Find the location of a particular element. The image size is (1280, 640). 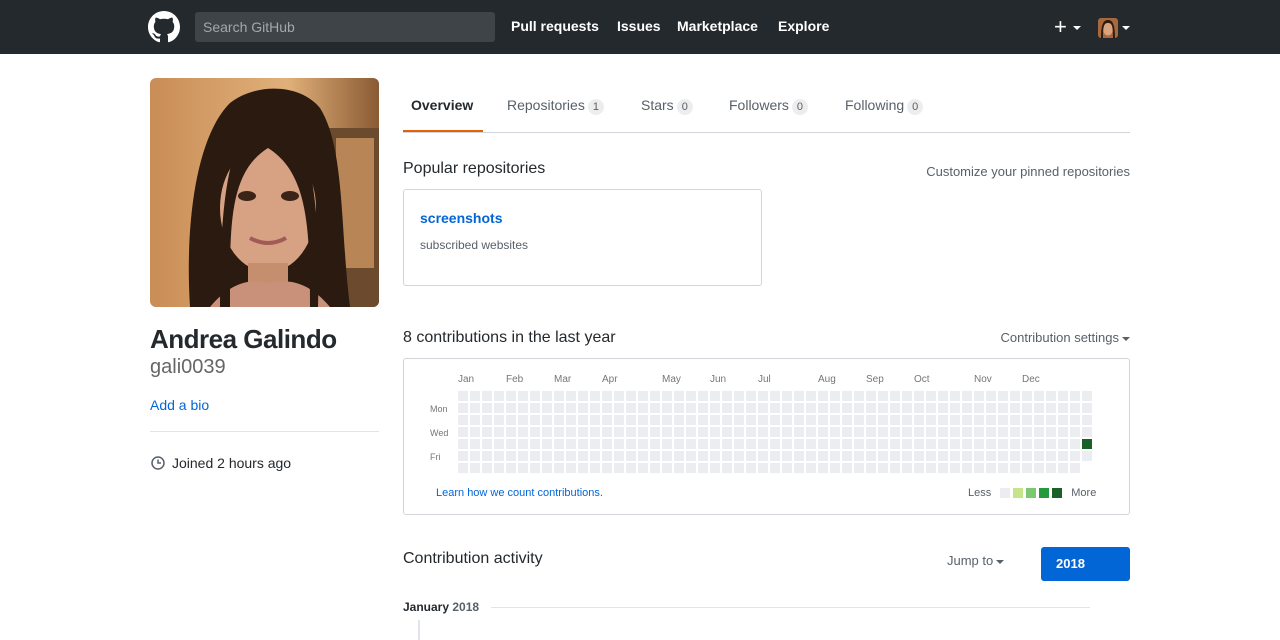

profile-avatar is located at coordinates (264, 192).